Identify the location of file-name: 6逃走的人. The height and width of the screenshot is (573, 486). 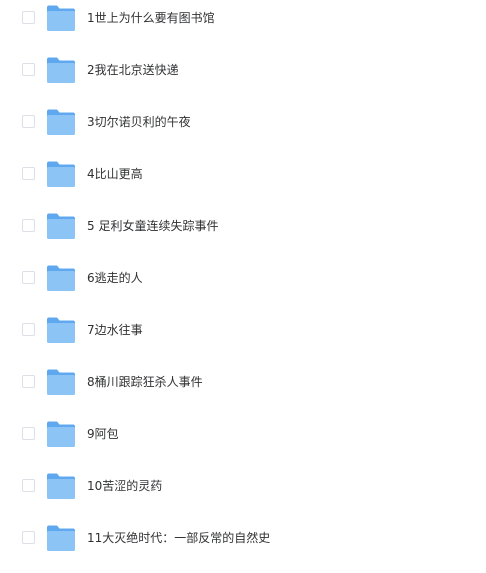
(115, 278).